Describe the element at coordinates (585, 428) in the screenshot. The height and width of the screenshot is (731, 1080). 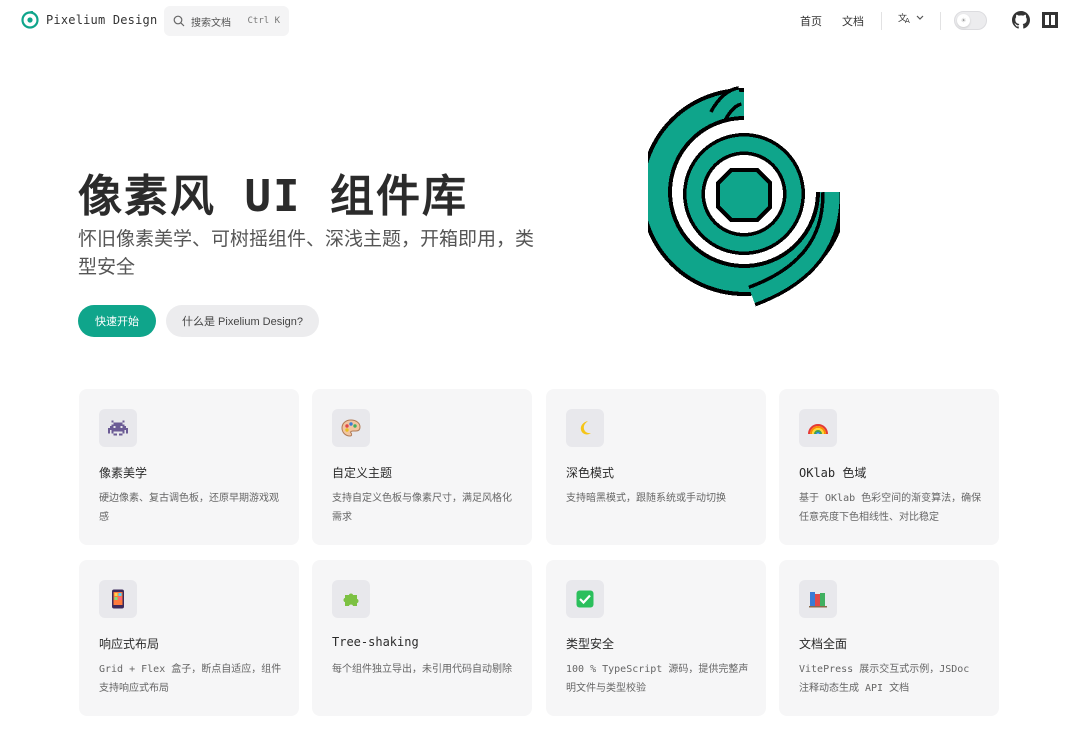
I see `moon-icon` at that location.